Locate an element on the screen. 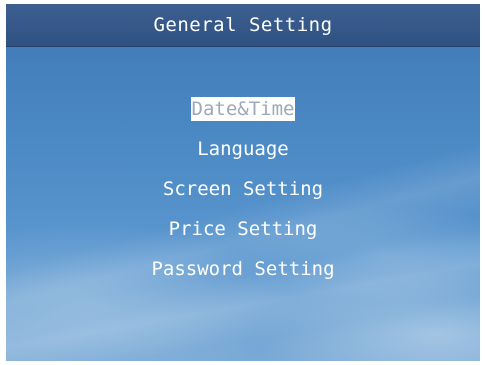  page-title: General Setting is located at coordinates (243, 25).